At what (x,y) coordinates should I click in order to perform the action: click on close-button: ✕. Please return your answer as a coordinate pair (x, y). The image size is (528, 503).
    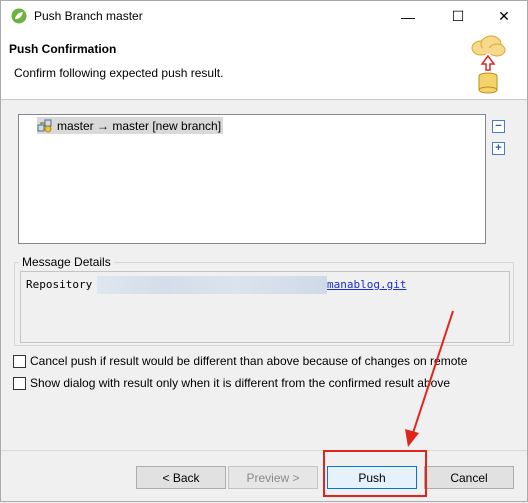
    Looking at the image, I should click on (504, 16).